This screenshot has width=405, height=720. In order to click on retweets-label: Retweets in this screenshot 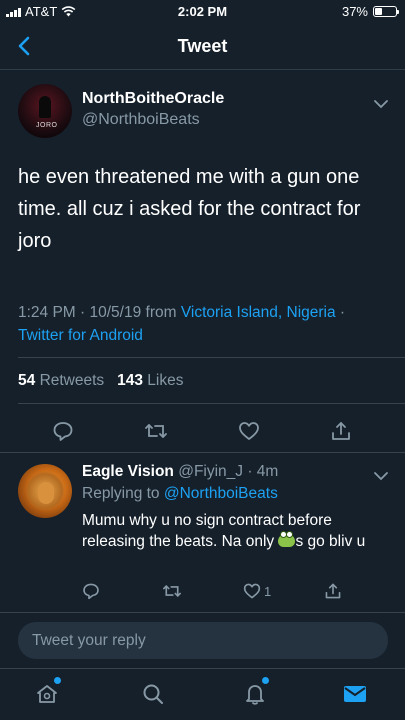, I will do `click(72, 380)`.